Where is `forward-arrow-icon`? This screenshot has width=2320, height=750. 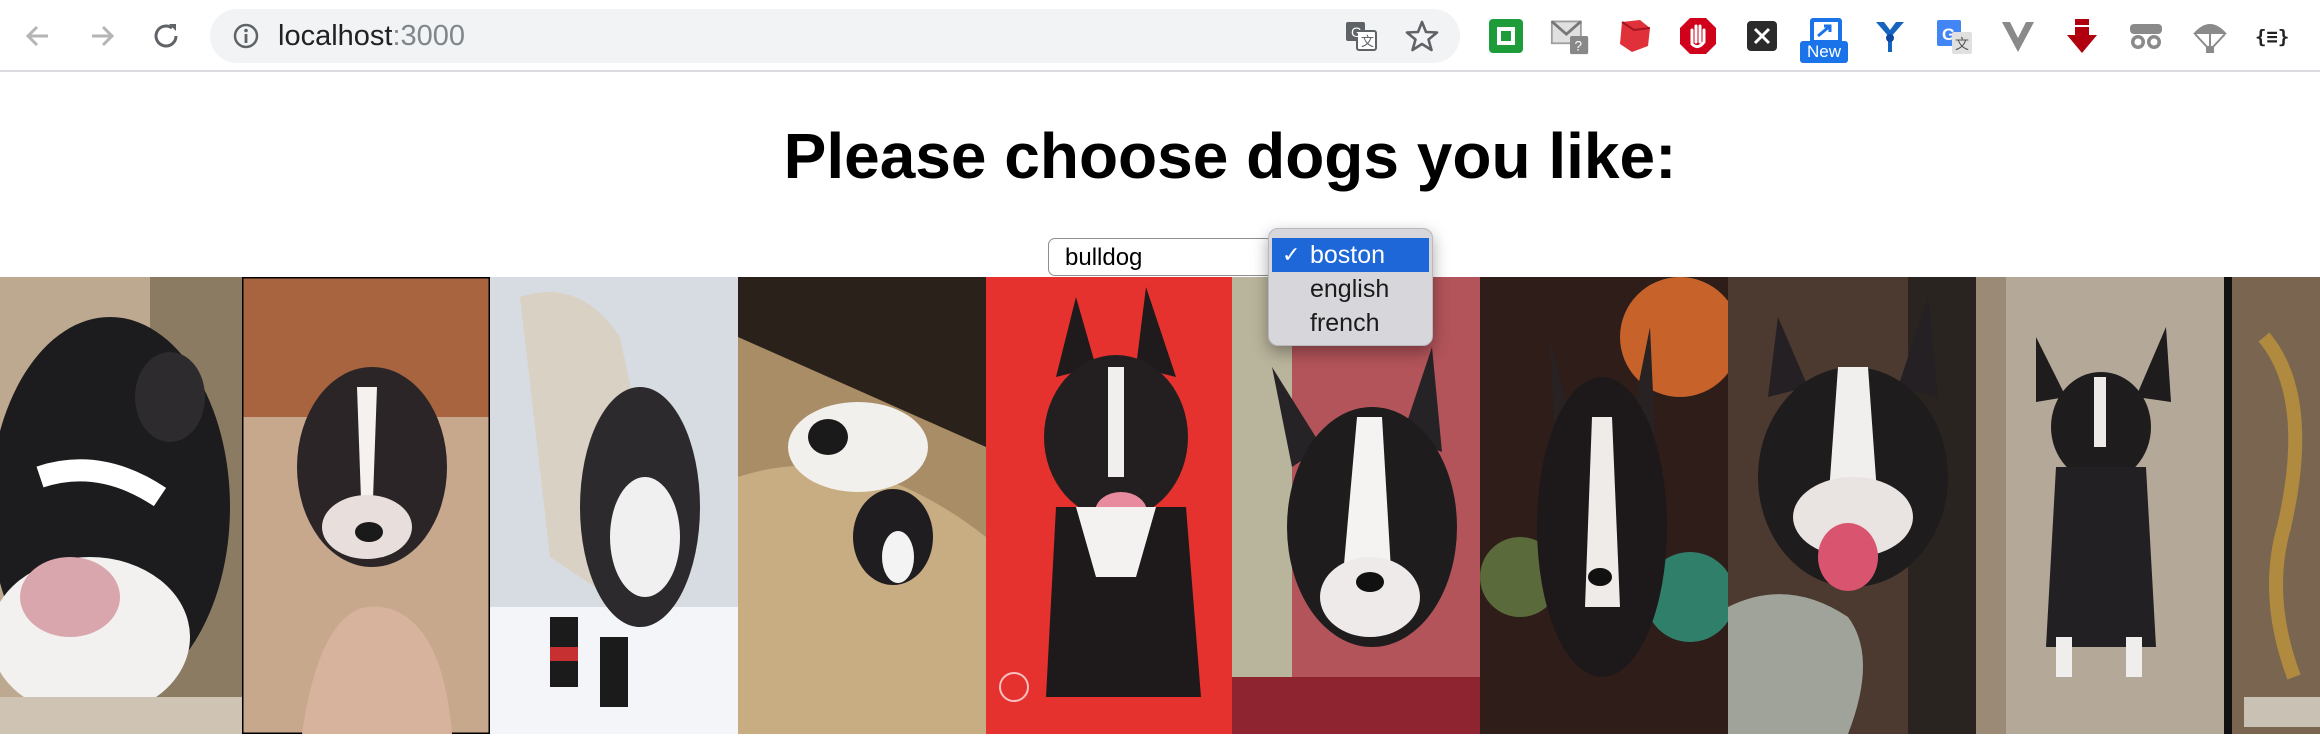 forward-arrow-icon is located at coordinates (103, 36).